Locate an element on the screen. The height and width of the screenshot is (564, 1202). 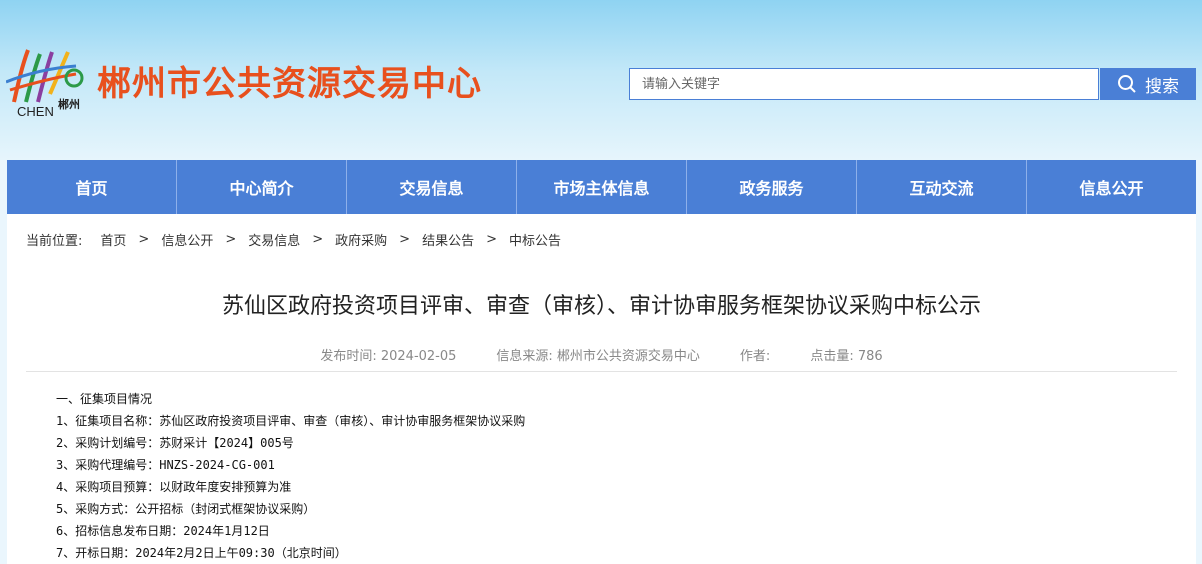
nav-item-trading-info: 交易信息 is located at coordinates (432, 187).